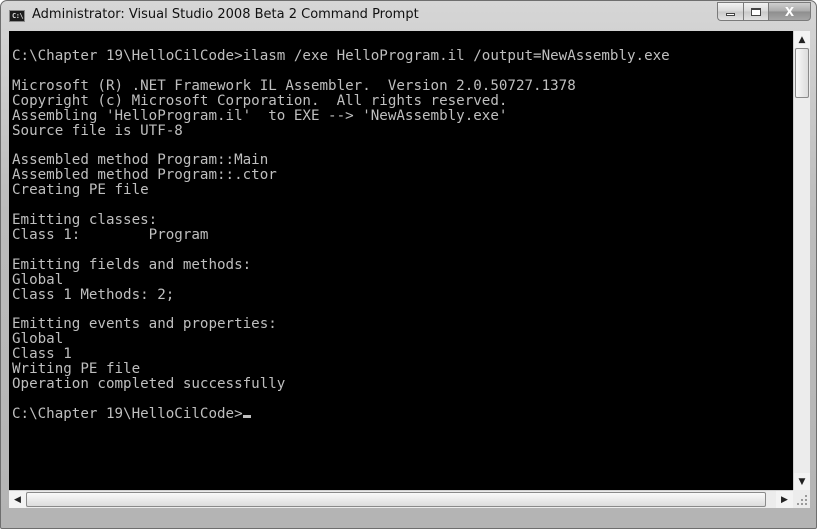 The height and width of the screenshot is (529, 817). Describe the element at coordinates (97, 130) in the screenshot. I see `console-line: Source file is UTF-8` at that location.